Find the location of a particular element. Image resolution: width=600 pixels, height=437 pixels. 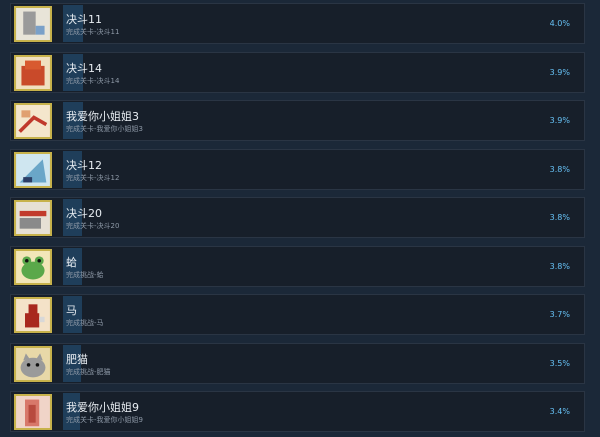

achievement-title: 决斗11 is located at coordinates (84, 19).